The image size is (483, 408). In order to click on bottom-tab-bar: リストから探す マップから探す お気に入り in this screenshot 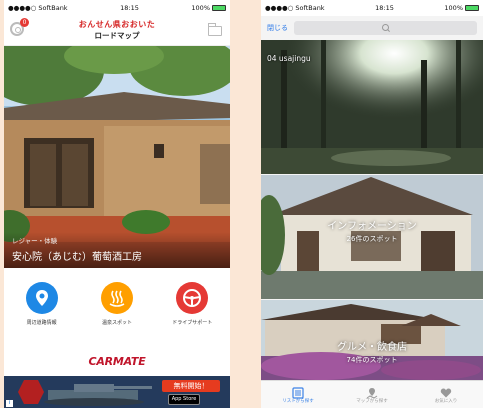, I will do `click(372, 394)`.